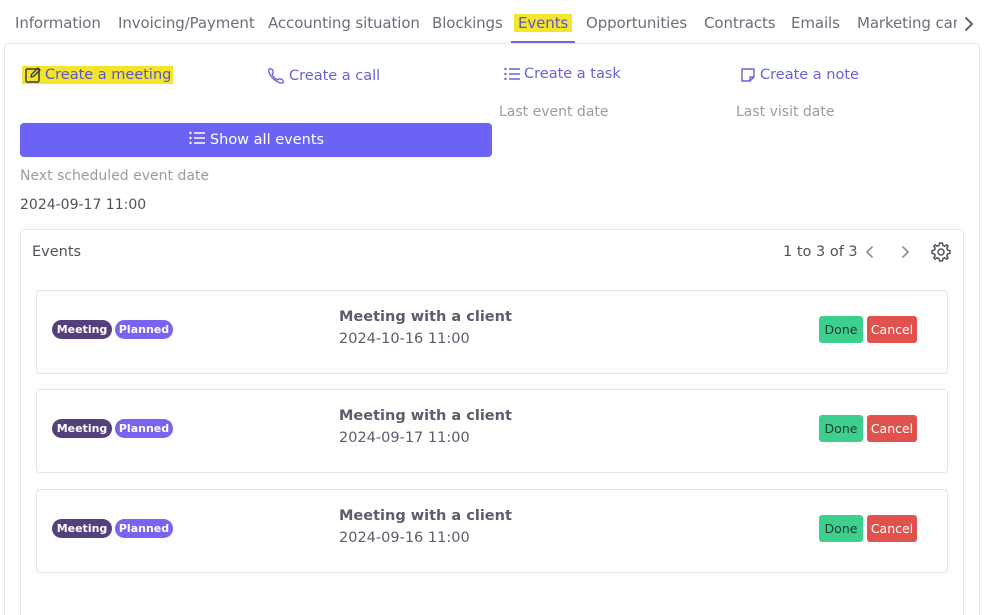 The height and width of the screenshot is (615, 996). Describe the element at coordinates (115, 176) in the screenshot. I see `next-event-date-label: Next scheduled event date` at that location.